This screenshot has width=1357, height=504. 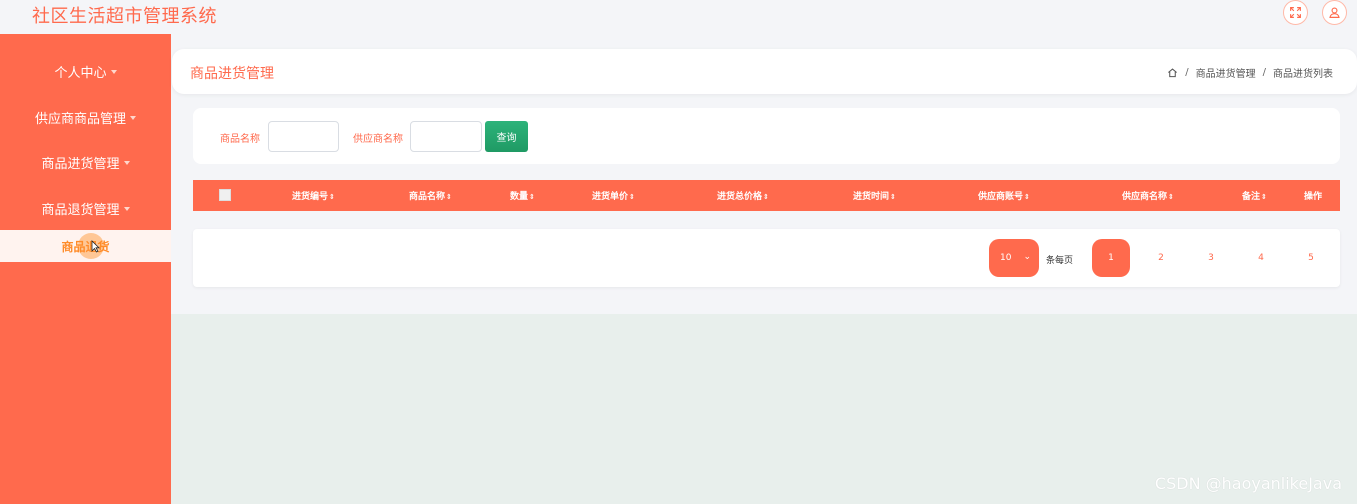 I want to click on product-name-input, so click(x=303, y=136).